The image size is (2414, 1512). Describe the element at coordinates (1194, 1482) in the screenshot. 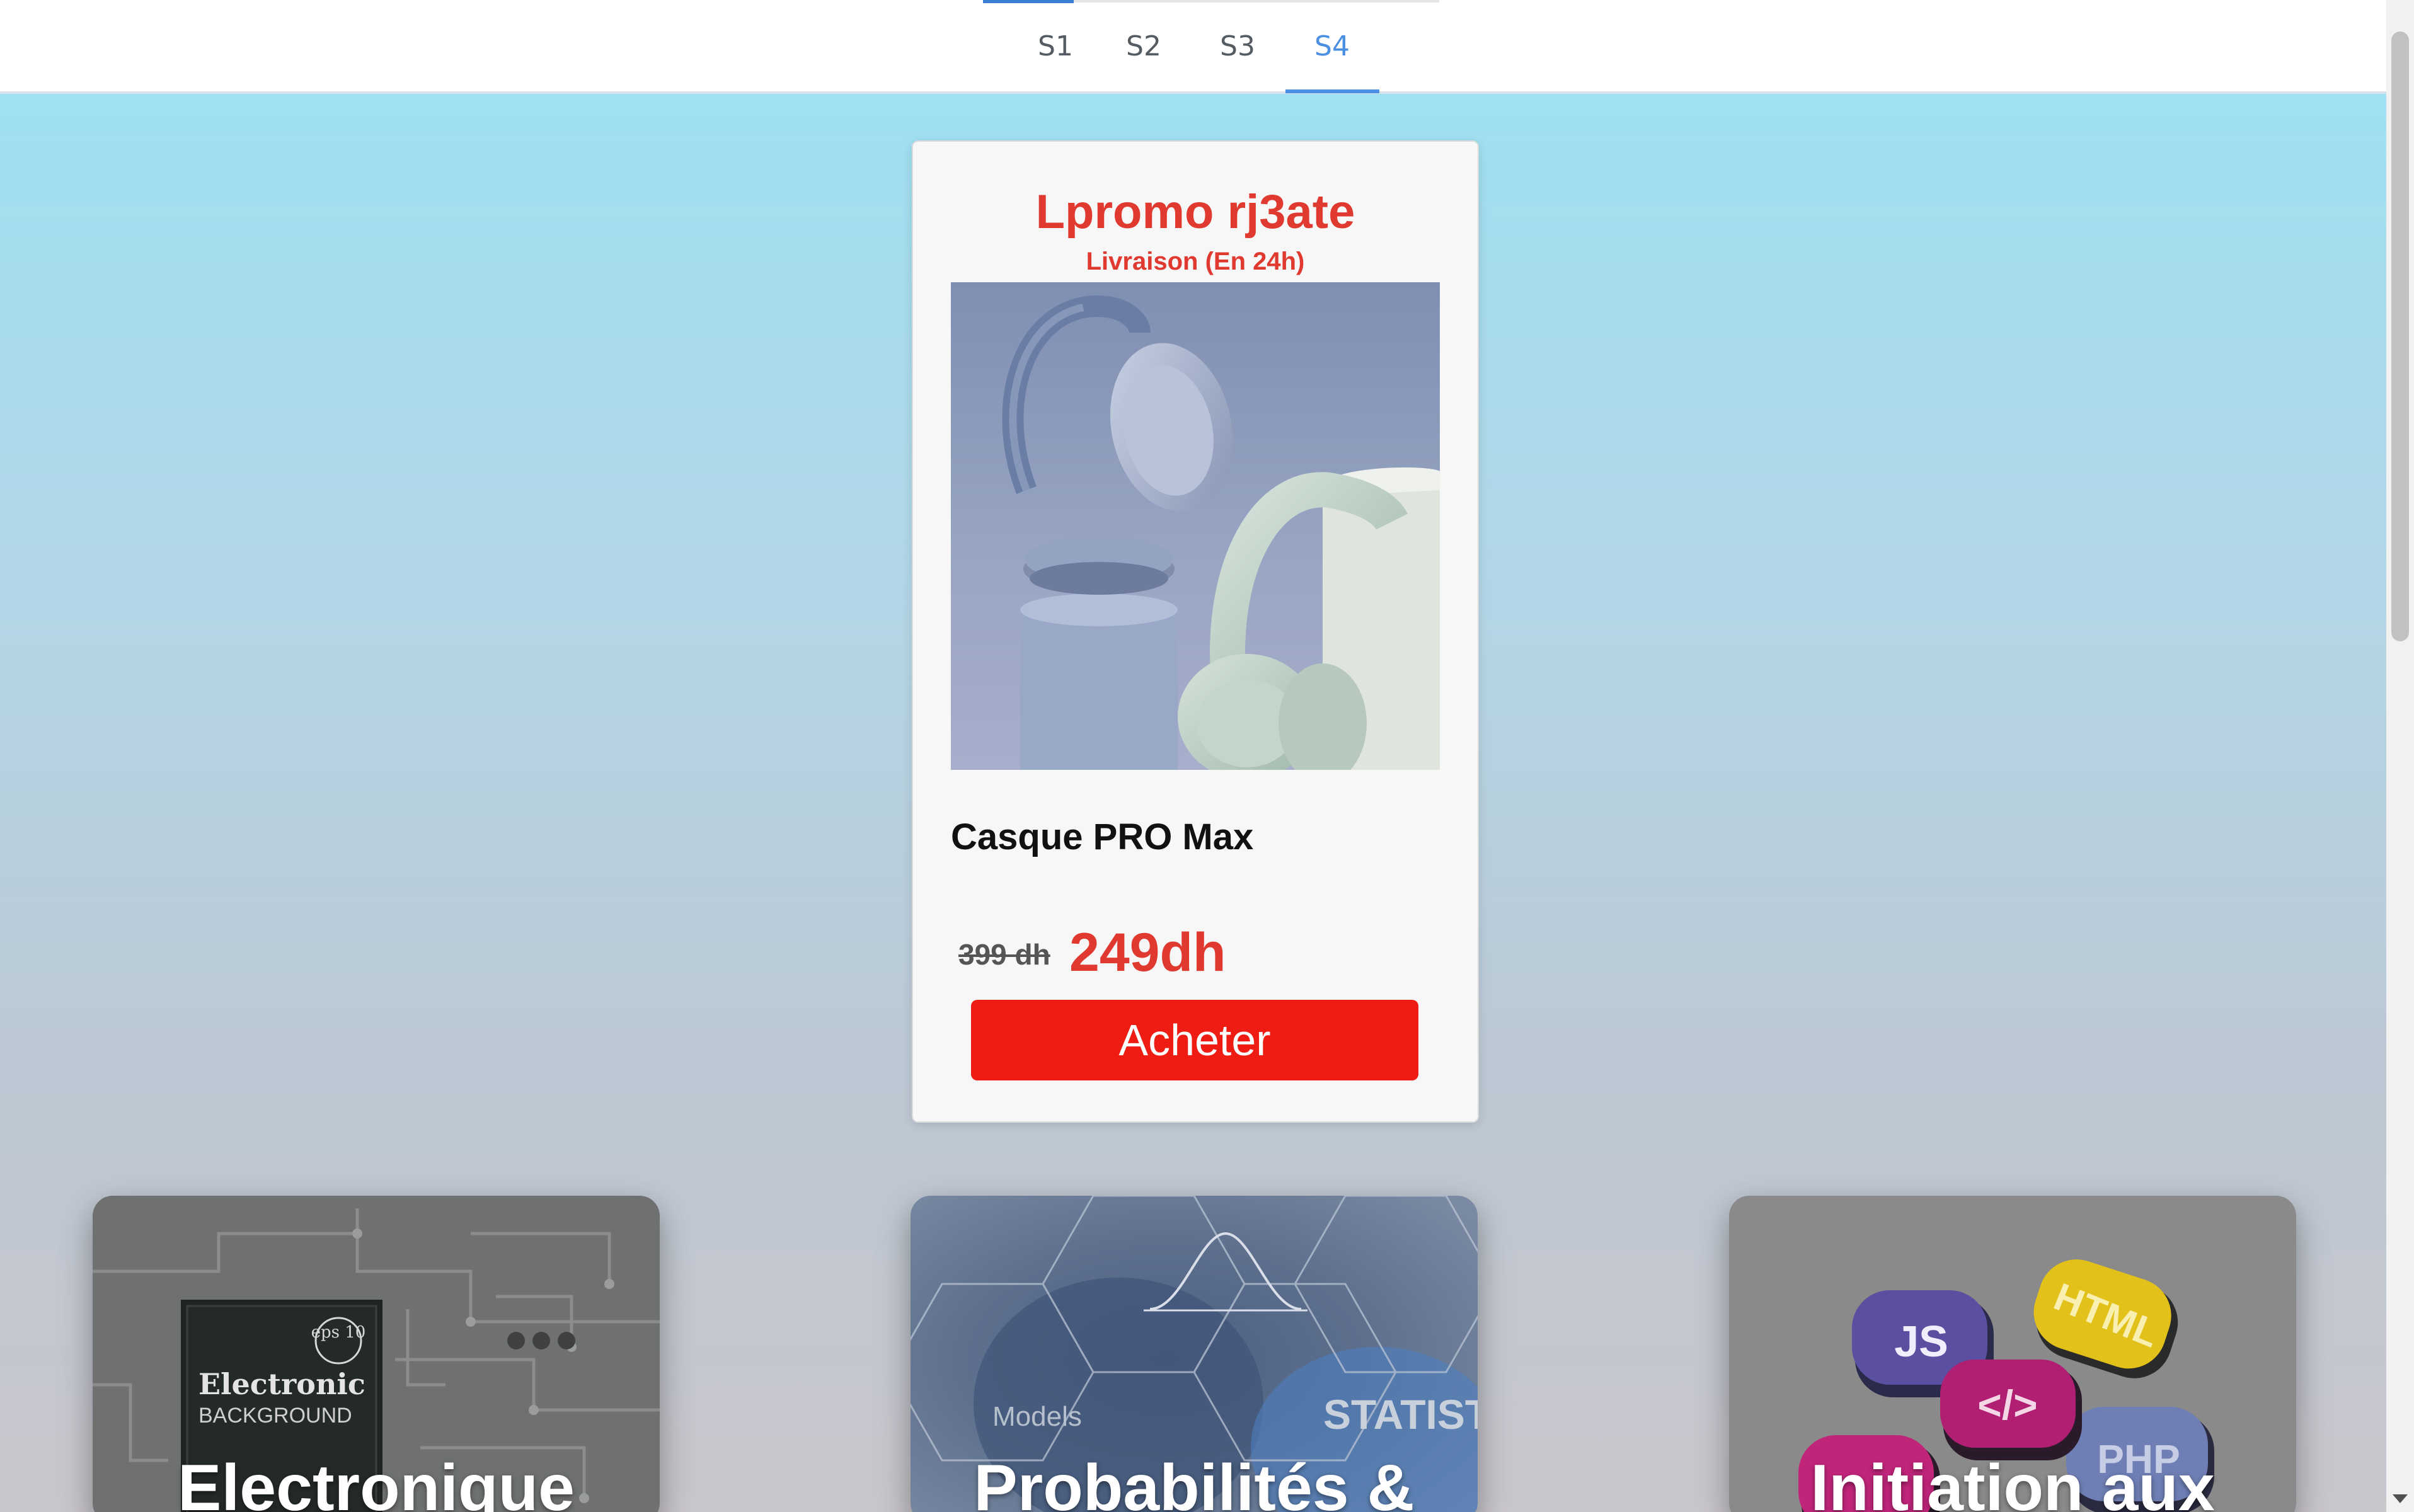

I see `course-title-probabilites: Probabilités &` at that location.